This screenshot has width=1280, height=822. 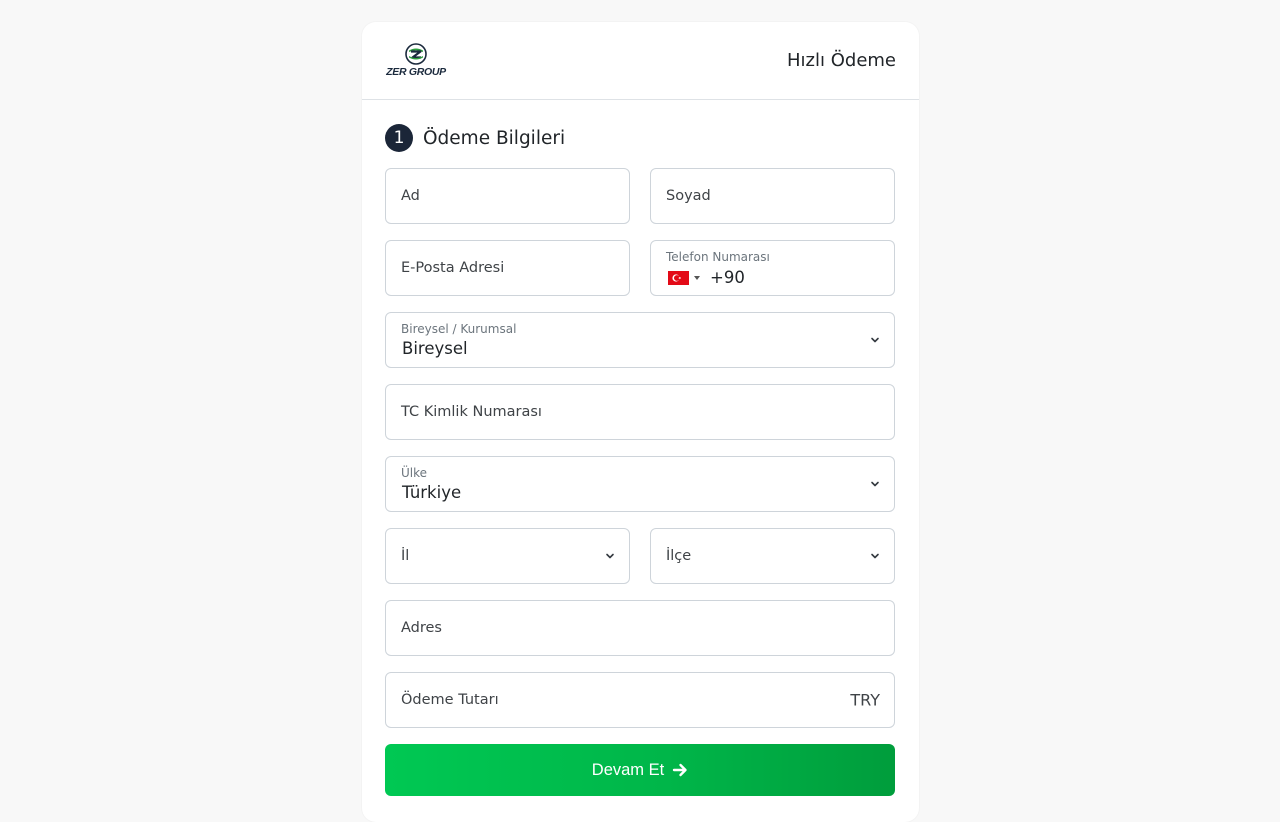 What do you see at coordinates (640, 628) in the screenshot?
I see `address-input: Adres` at bounding box center [640, 628].